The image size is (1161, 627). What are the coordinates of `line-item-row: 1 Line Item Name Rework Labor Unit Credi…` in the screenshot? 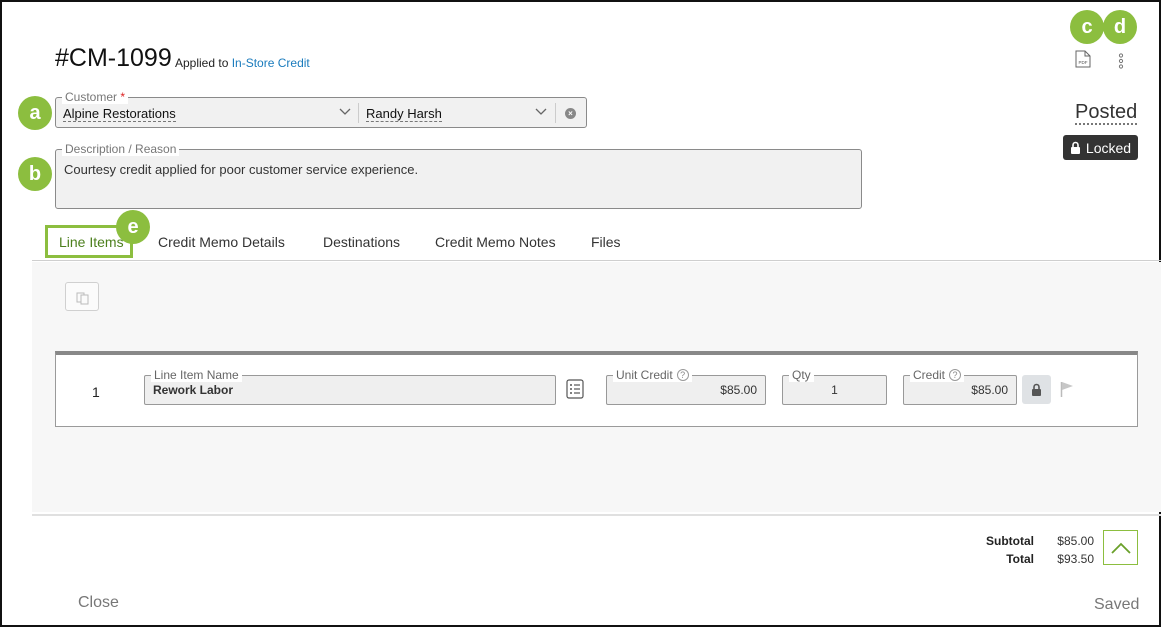 It's located at (596, 389).